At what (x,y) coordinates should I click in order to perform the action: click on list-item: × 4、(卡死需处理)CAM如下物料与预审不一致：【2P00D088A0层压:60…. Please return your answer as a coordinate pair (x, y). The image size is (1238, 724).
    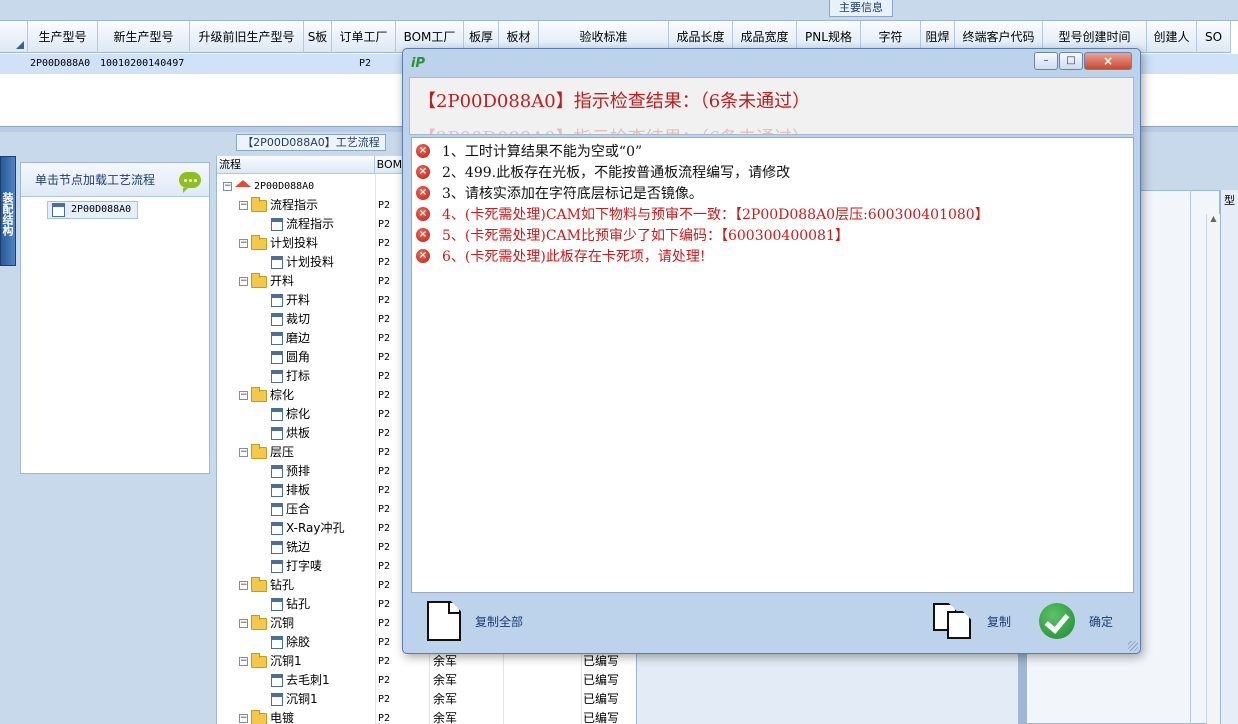
    Looking at the image, I should click on (772, 213).